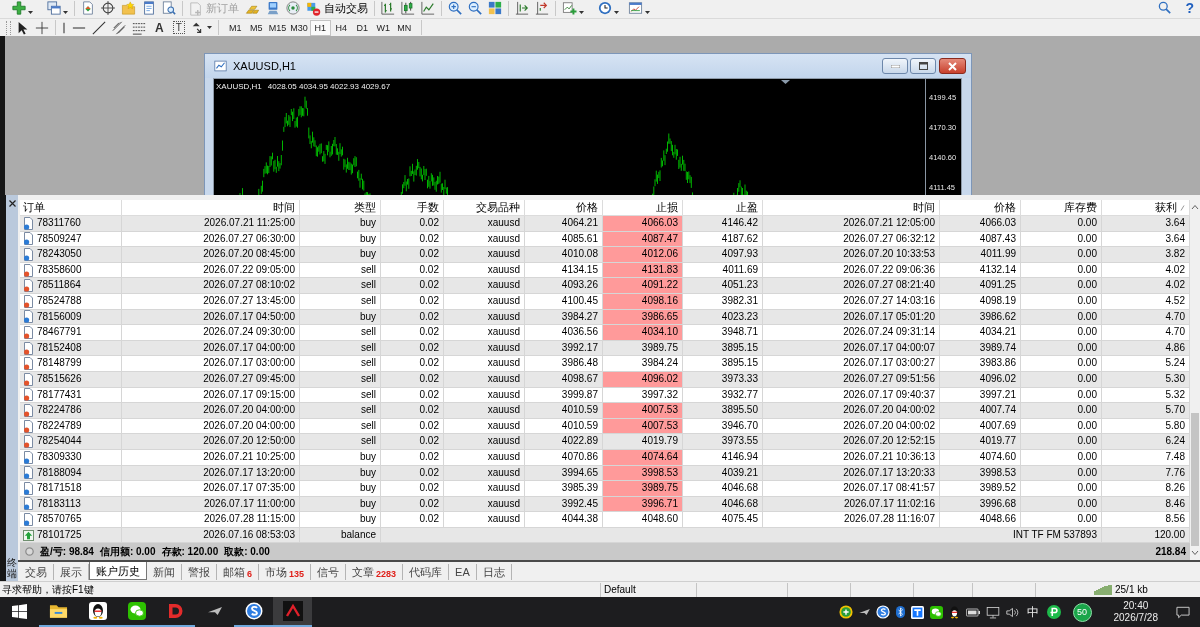 The image size is (1200, 627). What do you see at coordinates (917, 612) in the screenshot?
I see `app-square-icon` at bounding box center [917, 612].